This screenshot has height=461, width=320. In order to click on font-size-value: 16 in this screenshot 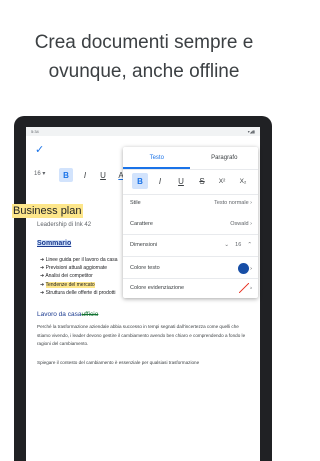, I will do `click(37, 174)`.